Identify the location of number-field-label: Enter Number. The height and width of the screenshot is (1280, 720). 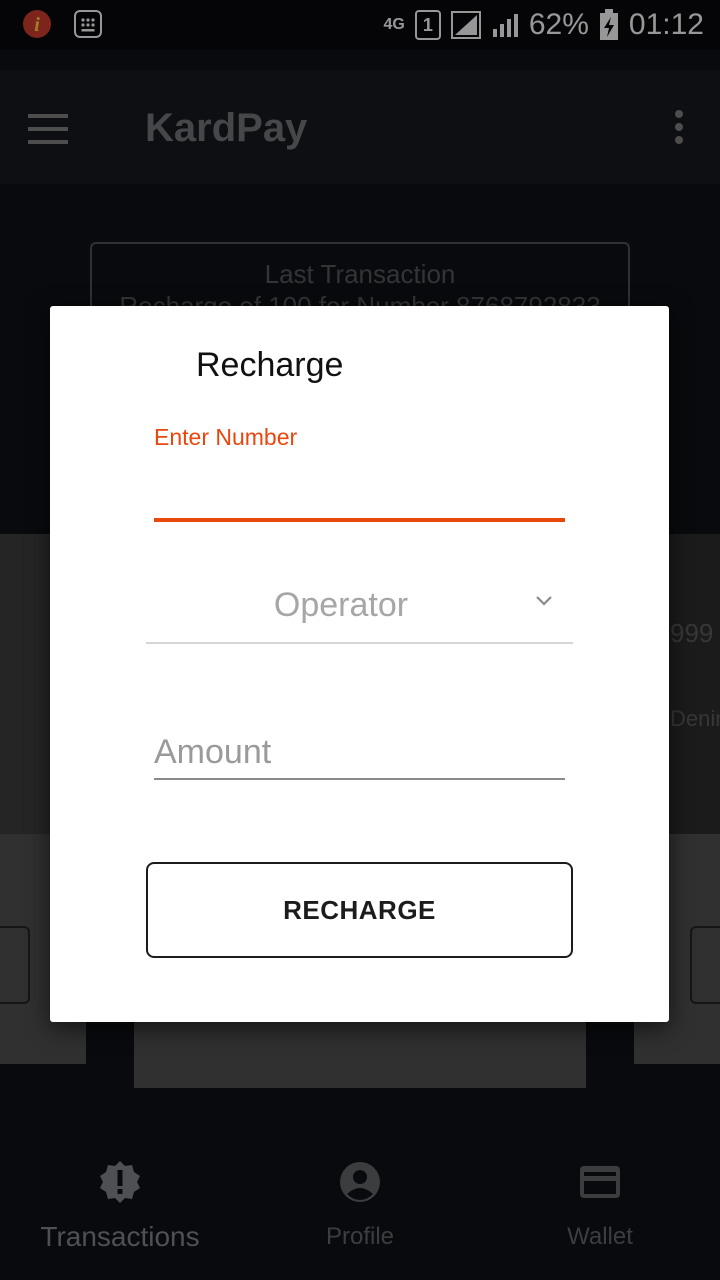
(226, 437).